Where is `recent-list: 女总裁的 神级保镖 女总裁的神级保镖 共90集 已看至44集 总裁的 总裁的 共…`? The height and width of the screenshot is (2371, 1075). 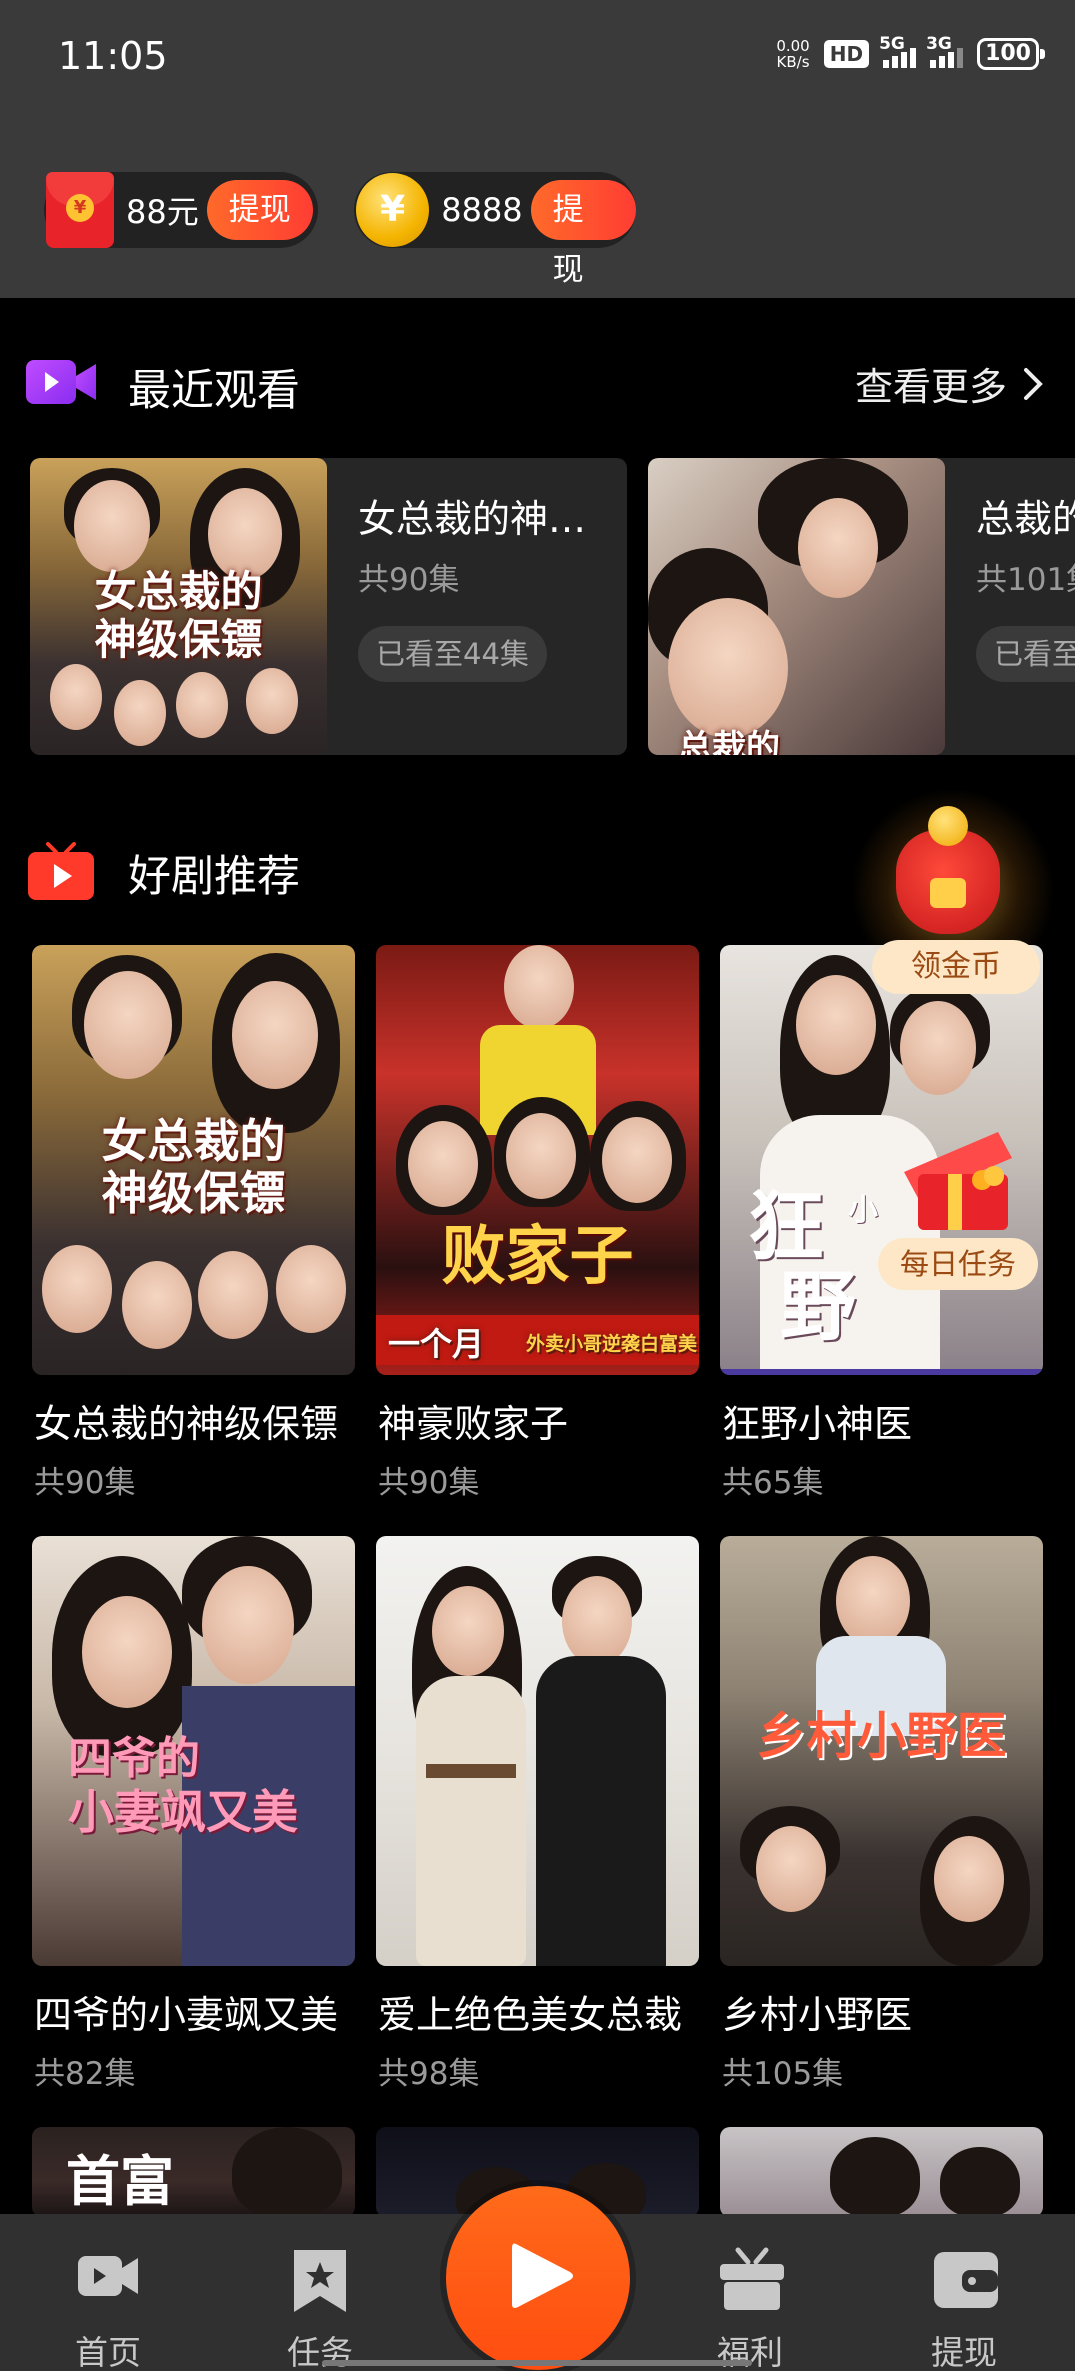 recent-list: 女总裁的 神级保镖 女总裁的神级保镖 共90集 已看至44集 总裁的 总裁的 共… is located at coordinates (552, 608).